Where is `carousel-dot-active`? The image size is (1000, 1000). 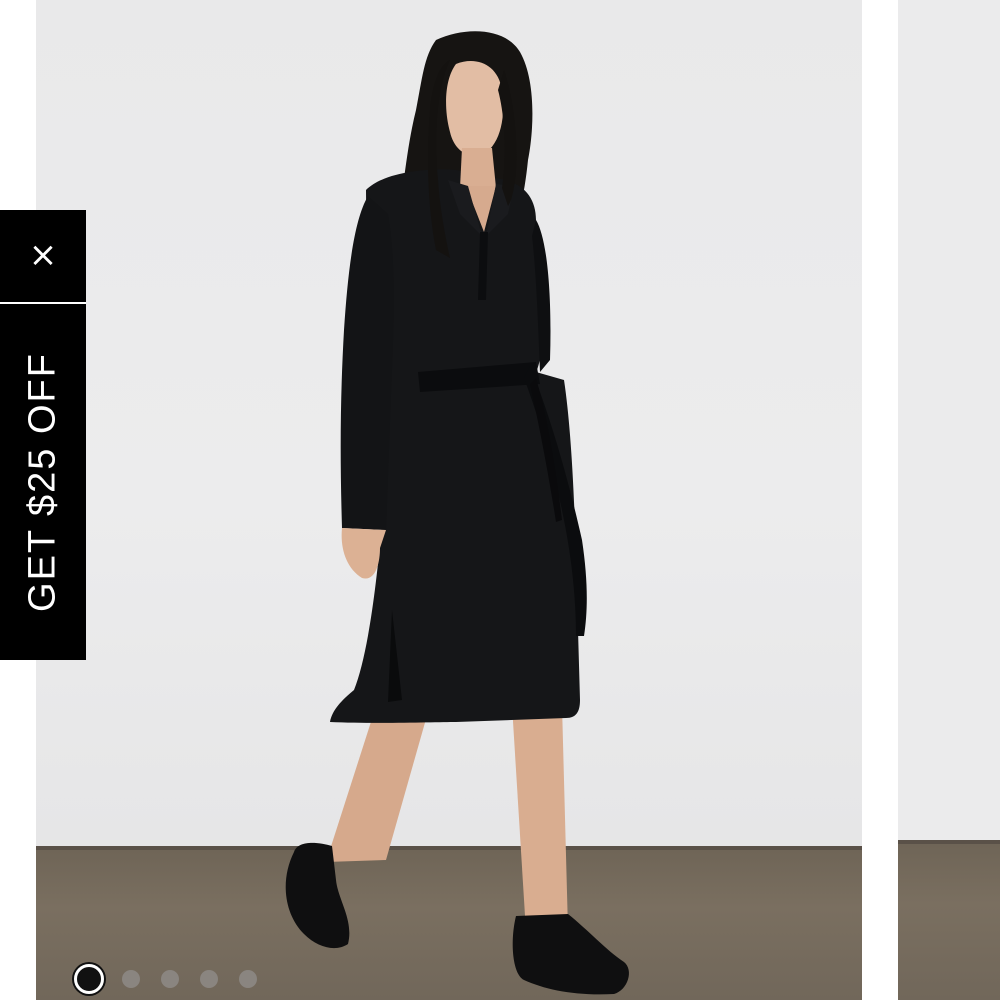 carousel-dot-active is located at coordinates (89, 979).